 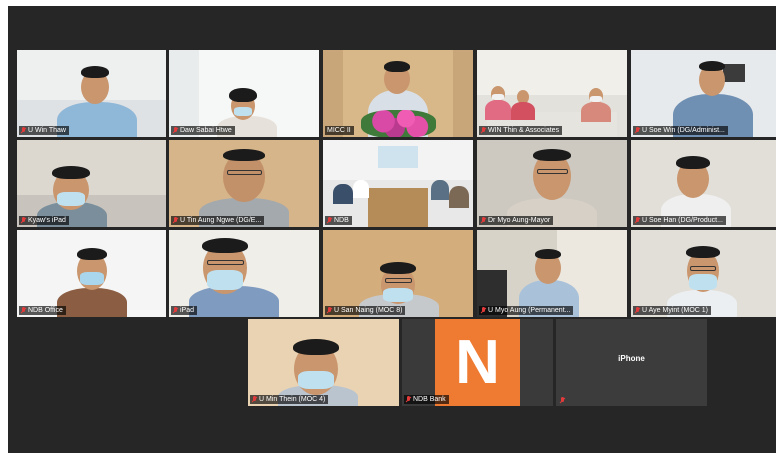 What do you see at coordinates (398, 207) in the screenshot?
I see `meeting-table` at bounding box center [398, 207].